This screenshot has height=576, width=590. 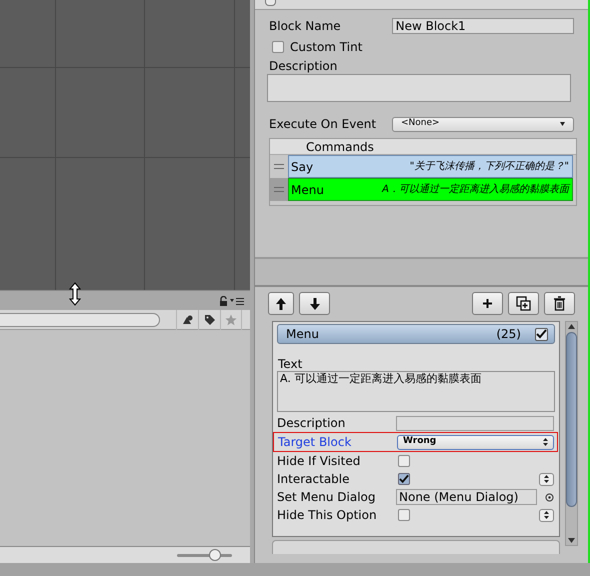 I want to click on block-dropdown: Wrong, so click(x=475, y=442).